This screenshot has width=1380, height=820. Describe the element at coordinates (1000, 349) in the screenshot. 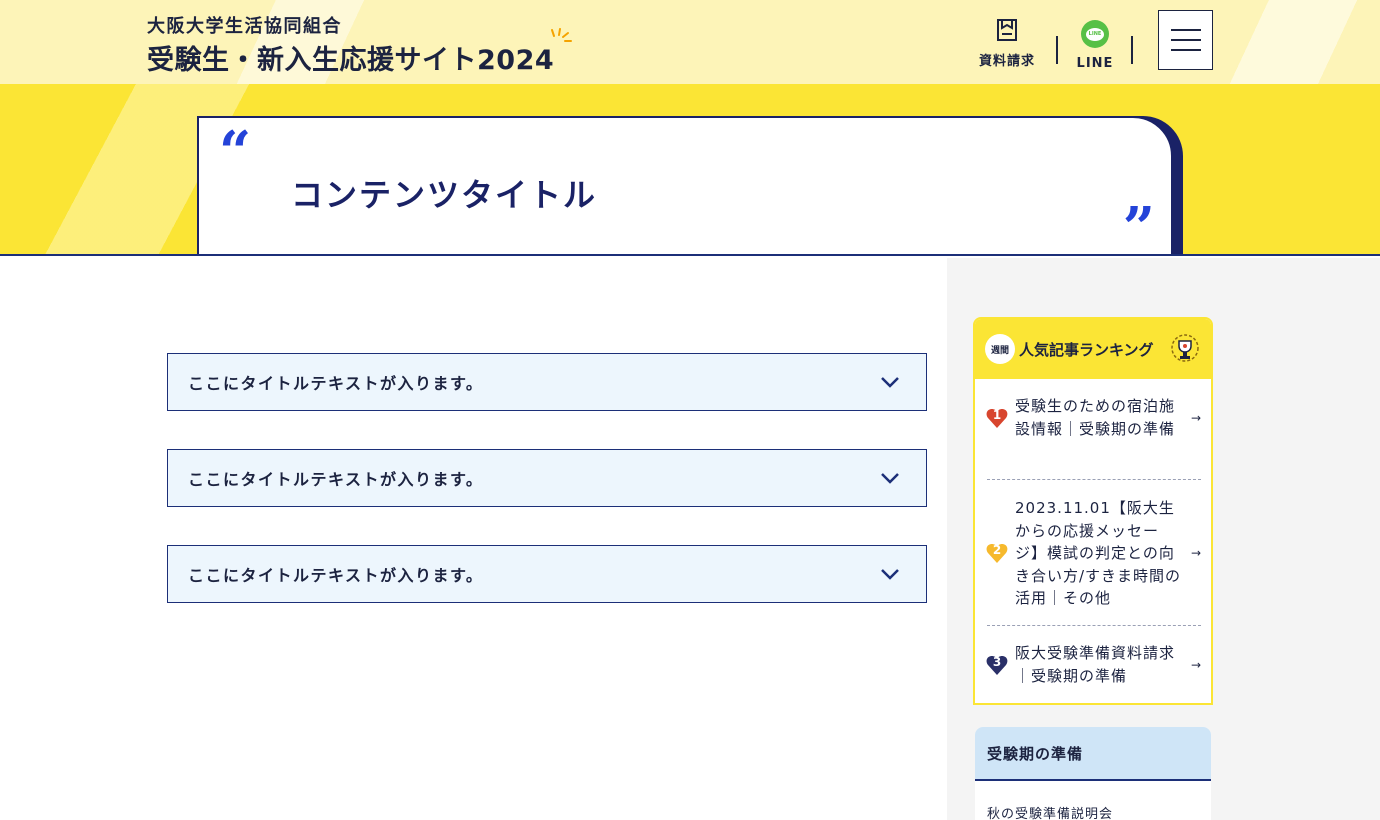

I see `weekly-badge: 週間` at that location.